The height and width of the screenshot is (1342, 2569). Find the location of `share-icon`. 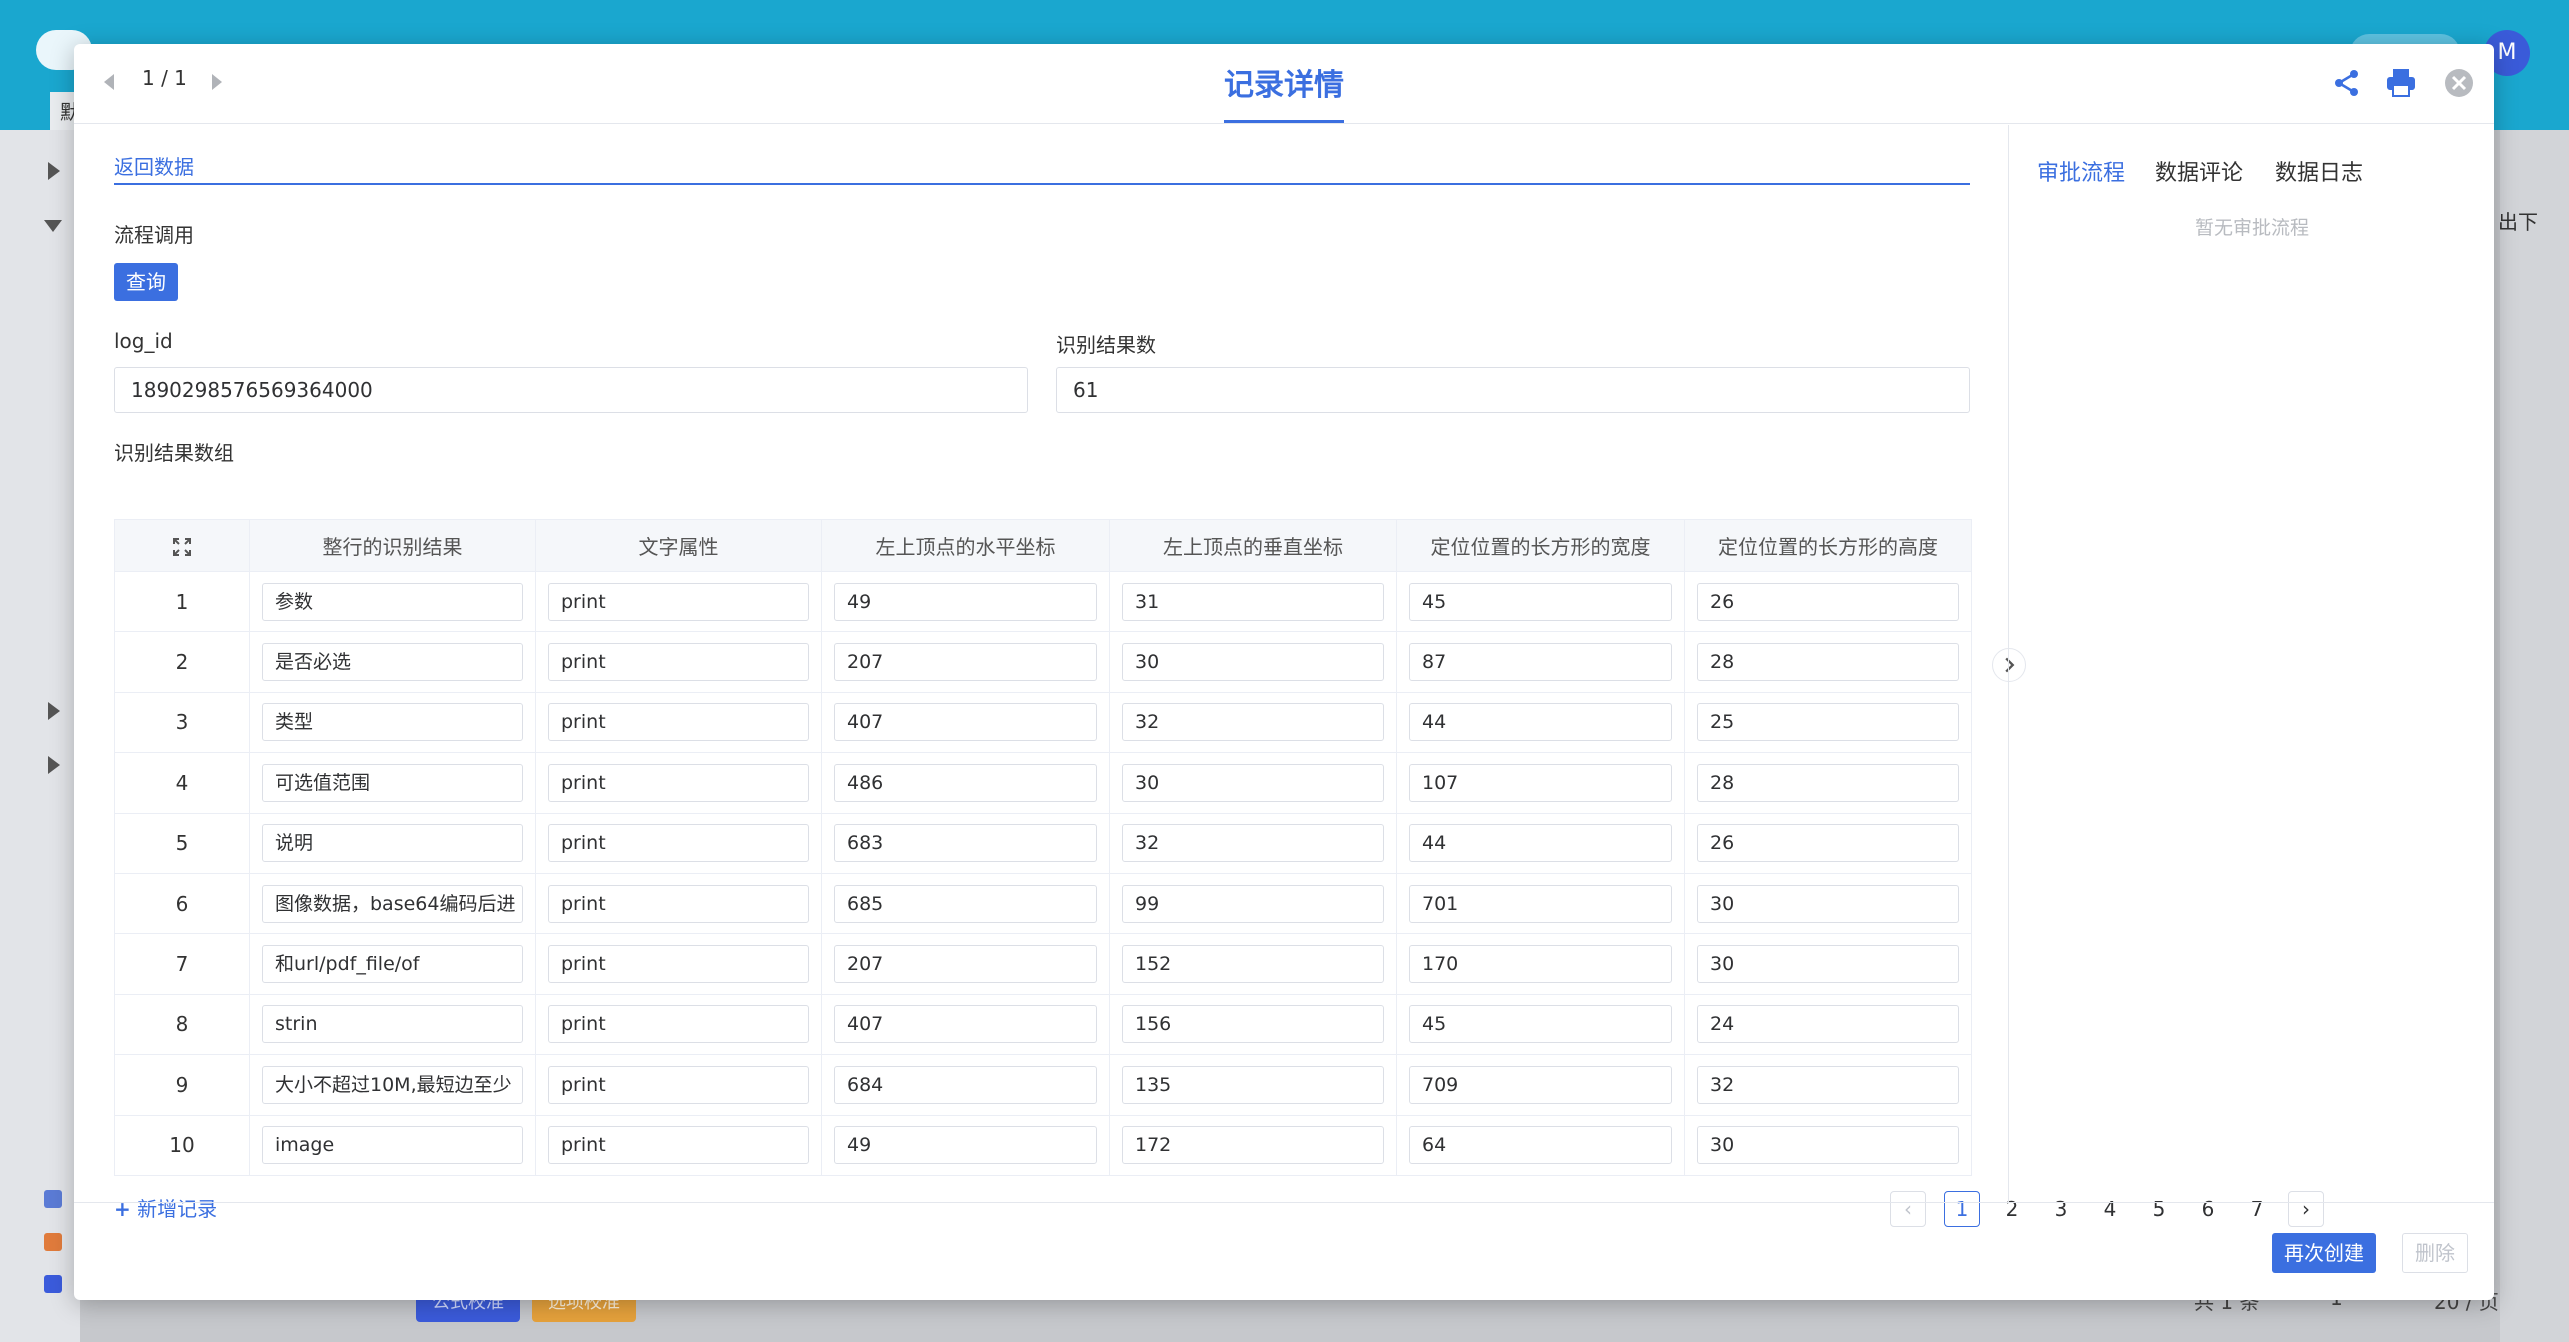

share-icon is located at coordinates (2347, 83).